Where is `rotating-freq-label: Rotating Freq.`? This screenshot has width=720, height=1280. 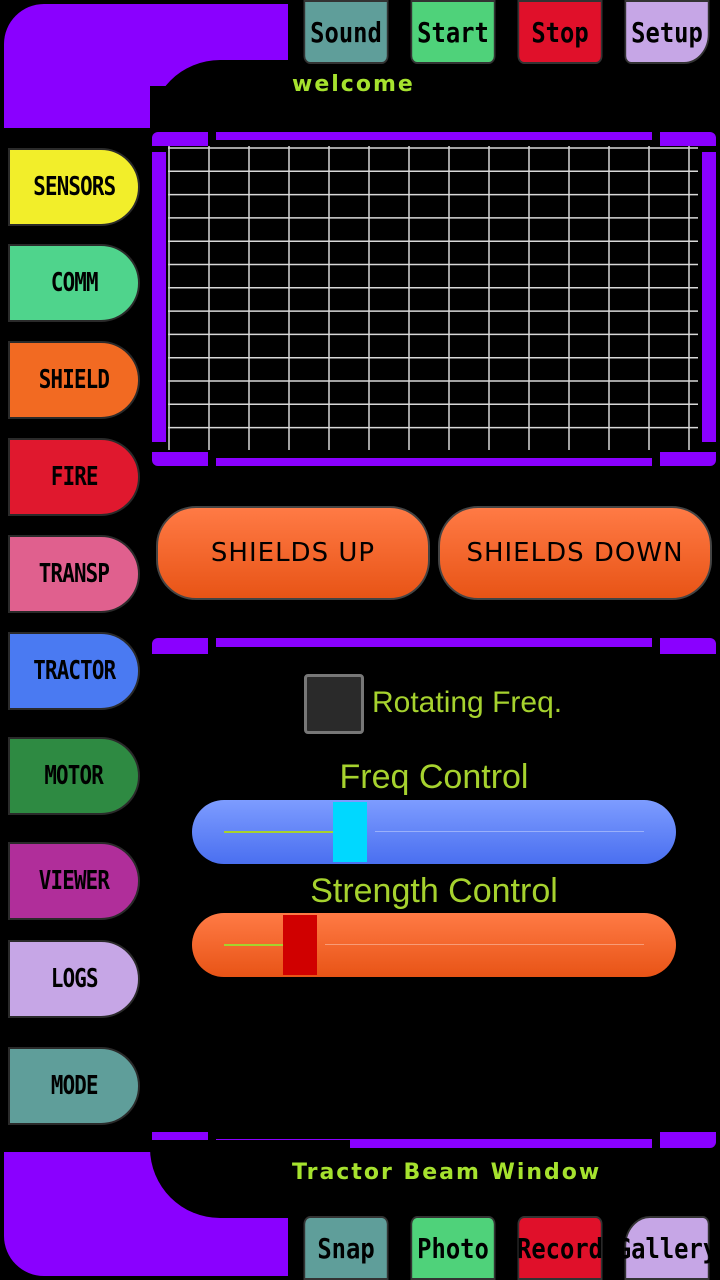 rotating-freq-label: Rotating Freq. is located at coordinates (467, 702).